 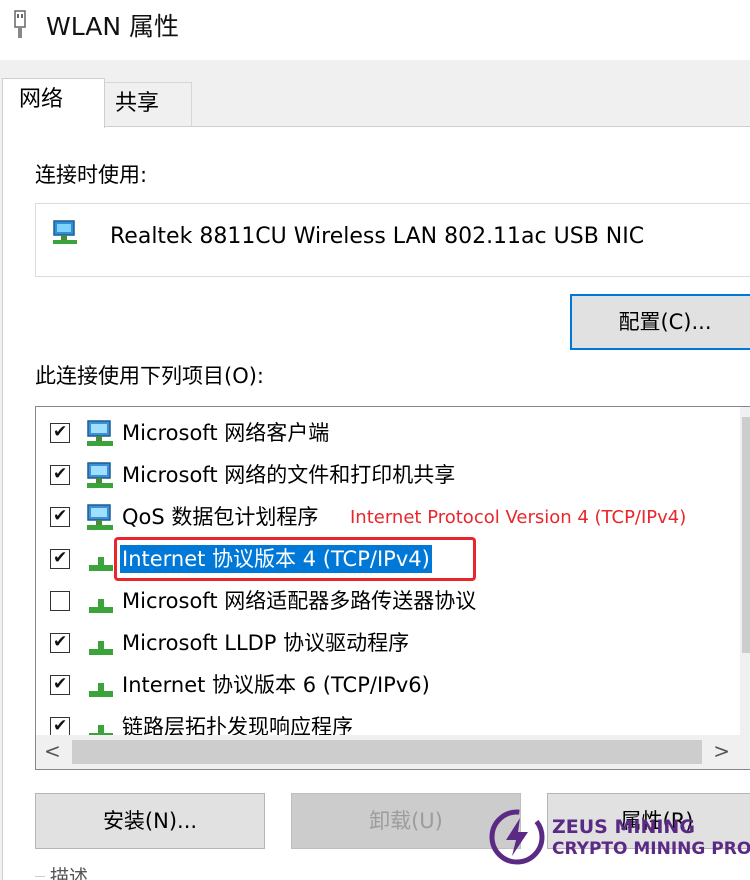 I want to click on item-label: Internet 协议版本 6 (TCP/IPv6), so click(x=276, y=685).